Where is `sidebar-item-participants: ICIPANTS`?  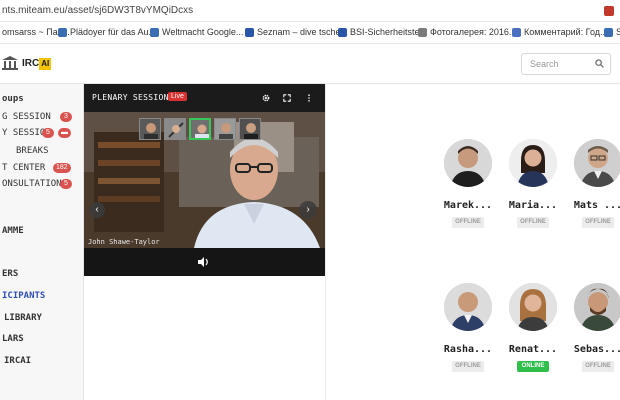
sidebar-item-participants: ICIPANTS is located at coordinates (23, 296).